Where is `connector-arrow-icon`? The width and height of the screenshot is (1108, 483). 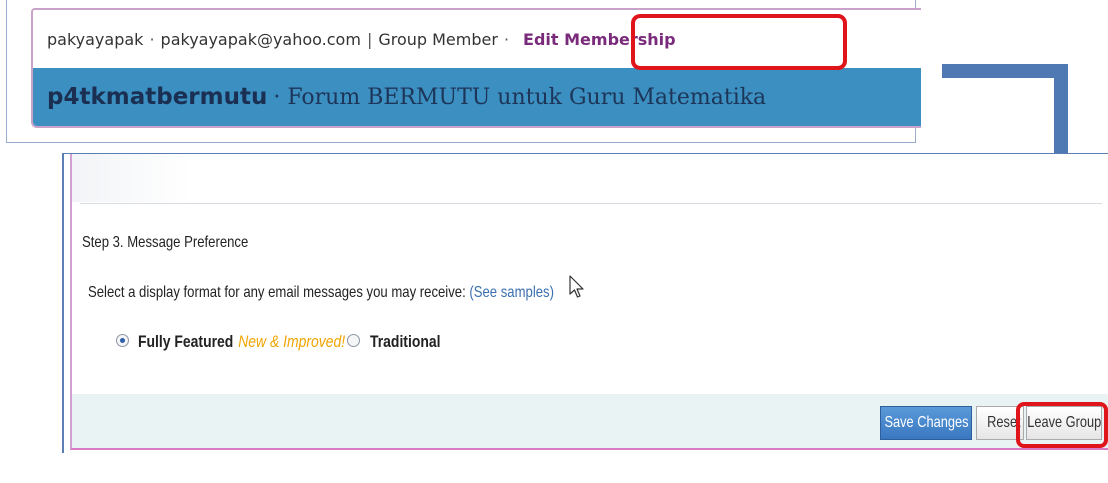
connector-arrow-icon is located at coordinates (1005, 71).